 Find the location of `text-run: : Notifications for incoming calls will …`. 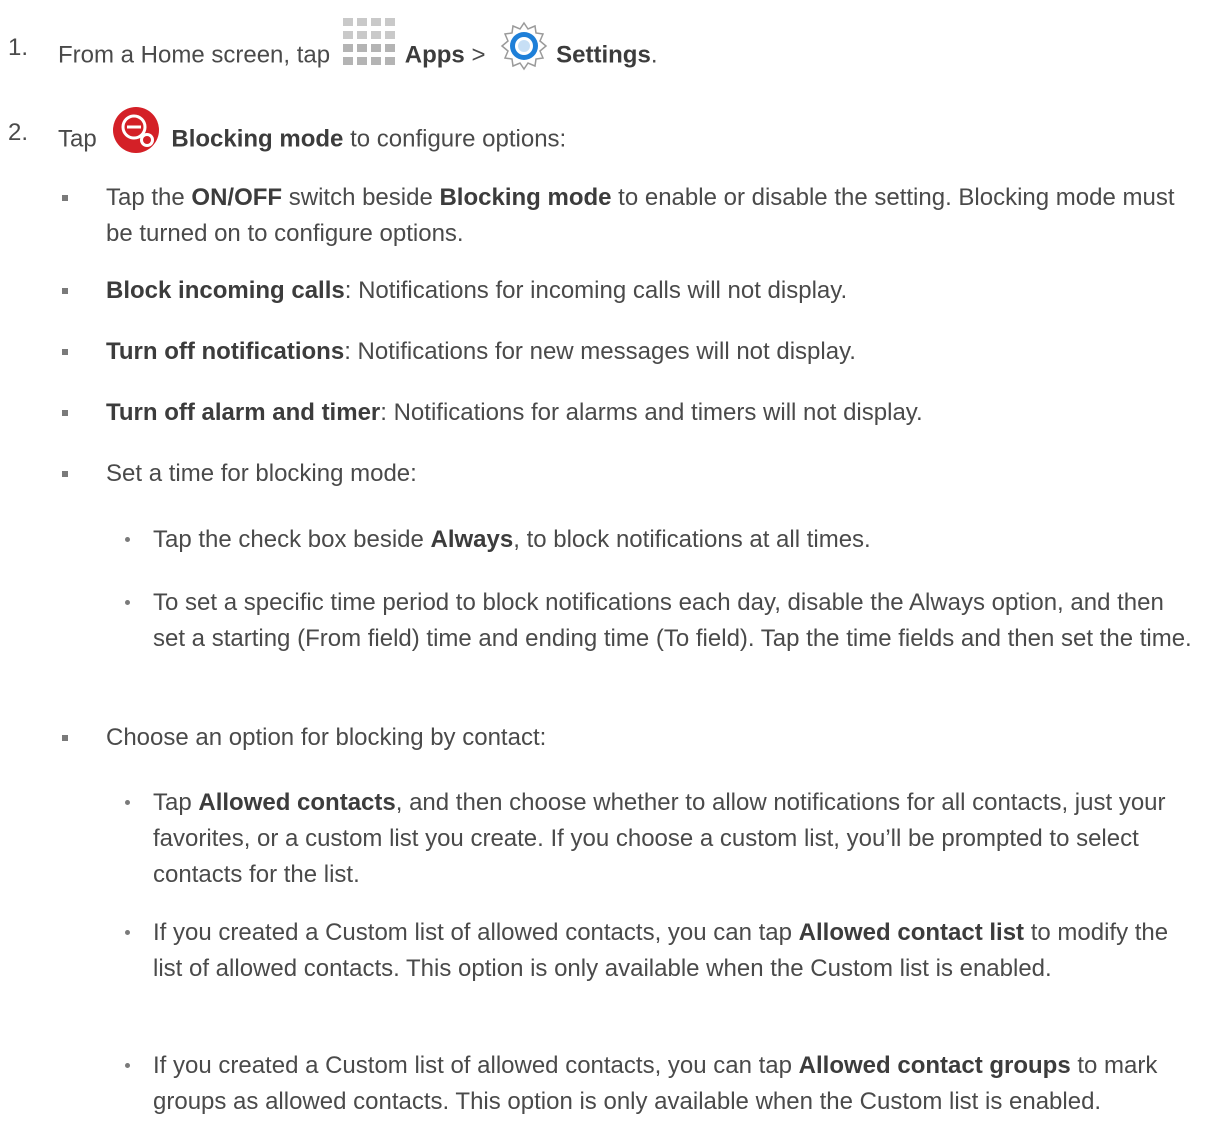

text-run: : Notifications for incoming calls will … is located at coordinates (596, 290).